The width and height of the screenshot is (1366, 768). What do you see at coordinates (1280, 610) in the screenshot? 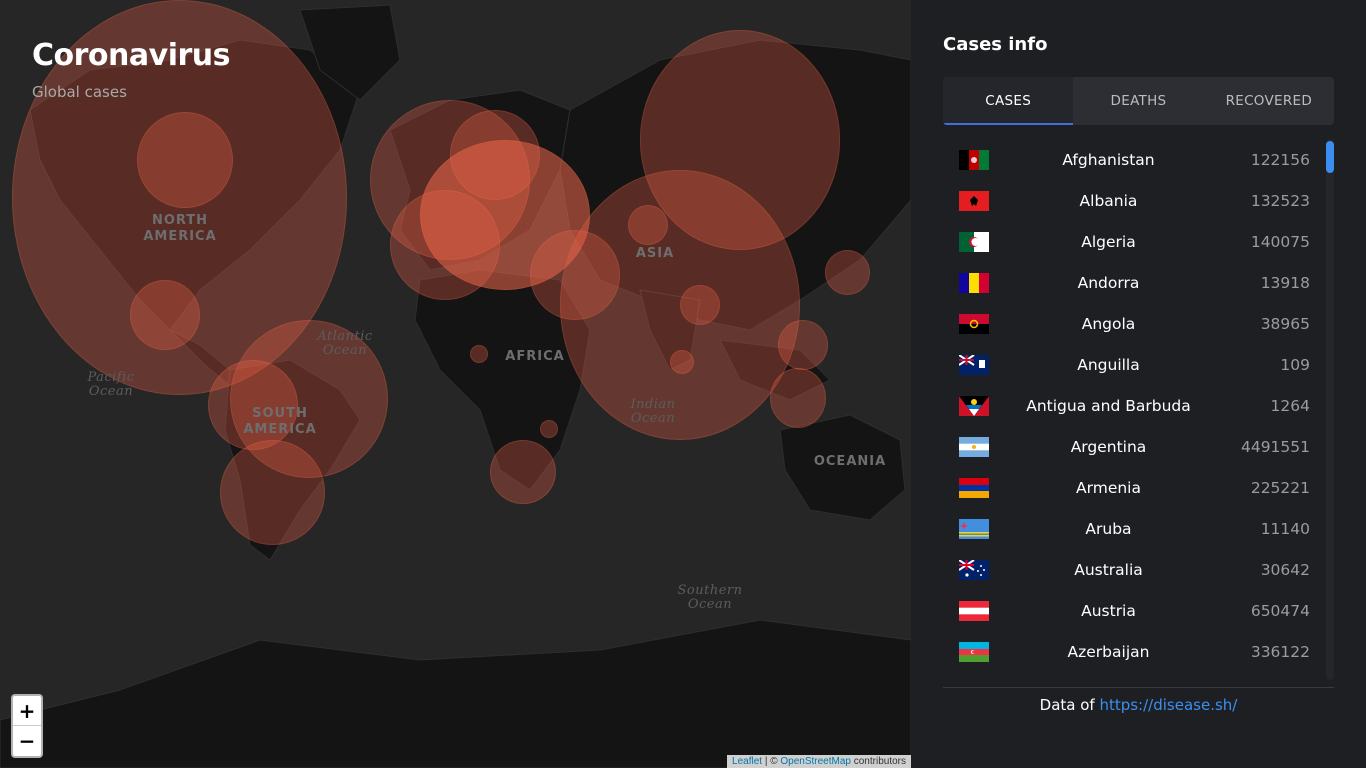
I see `case-count: 650474` at bounding box center [1280, 610].